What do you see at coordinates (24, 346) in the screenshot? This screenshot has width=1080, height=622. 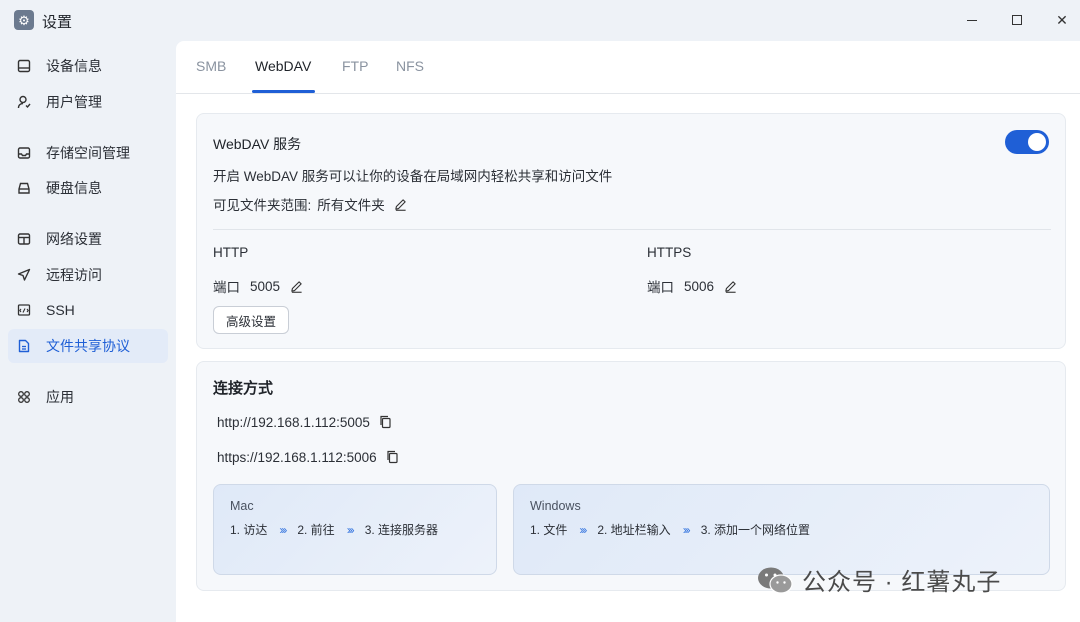 I see `file-share-icon` at bounding box center [24, 346].